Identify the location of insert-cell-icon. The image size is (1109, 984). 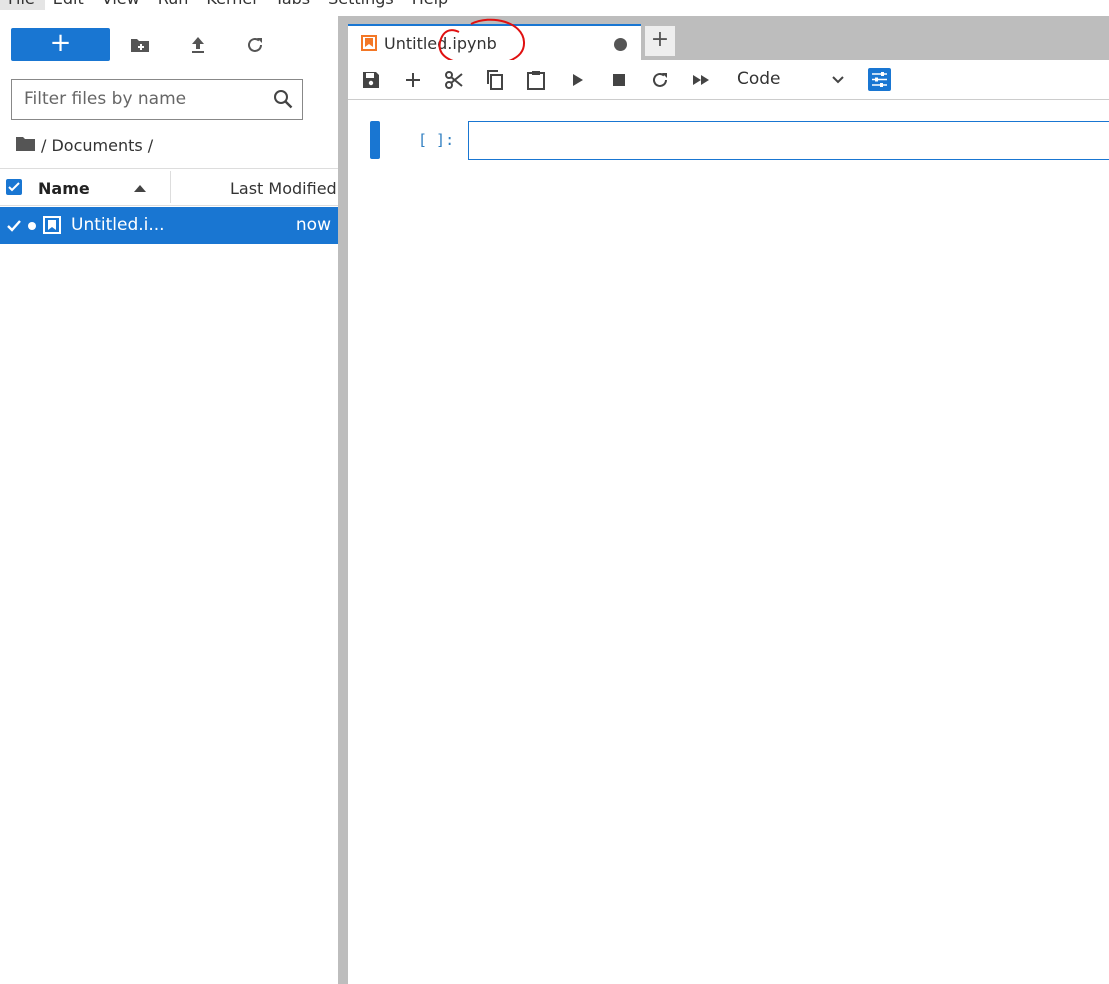
(413, 80).